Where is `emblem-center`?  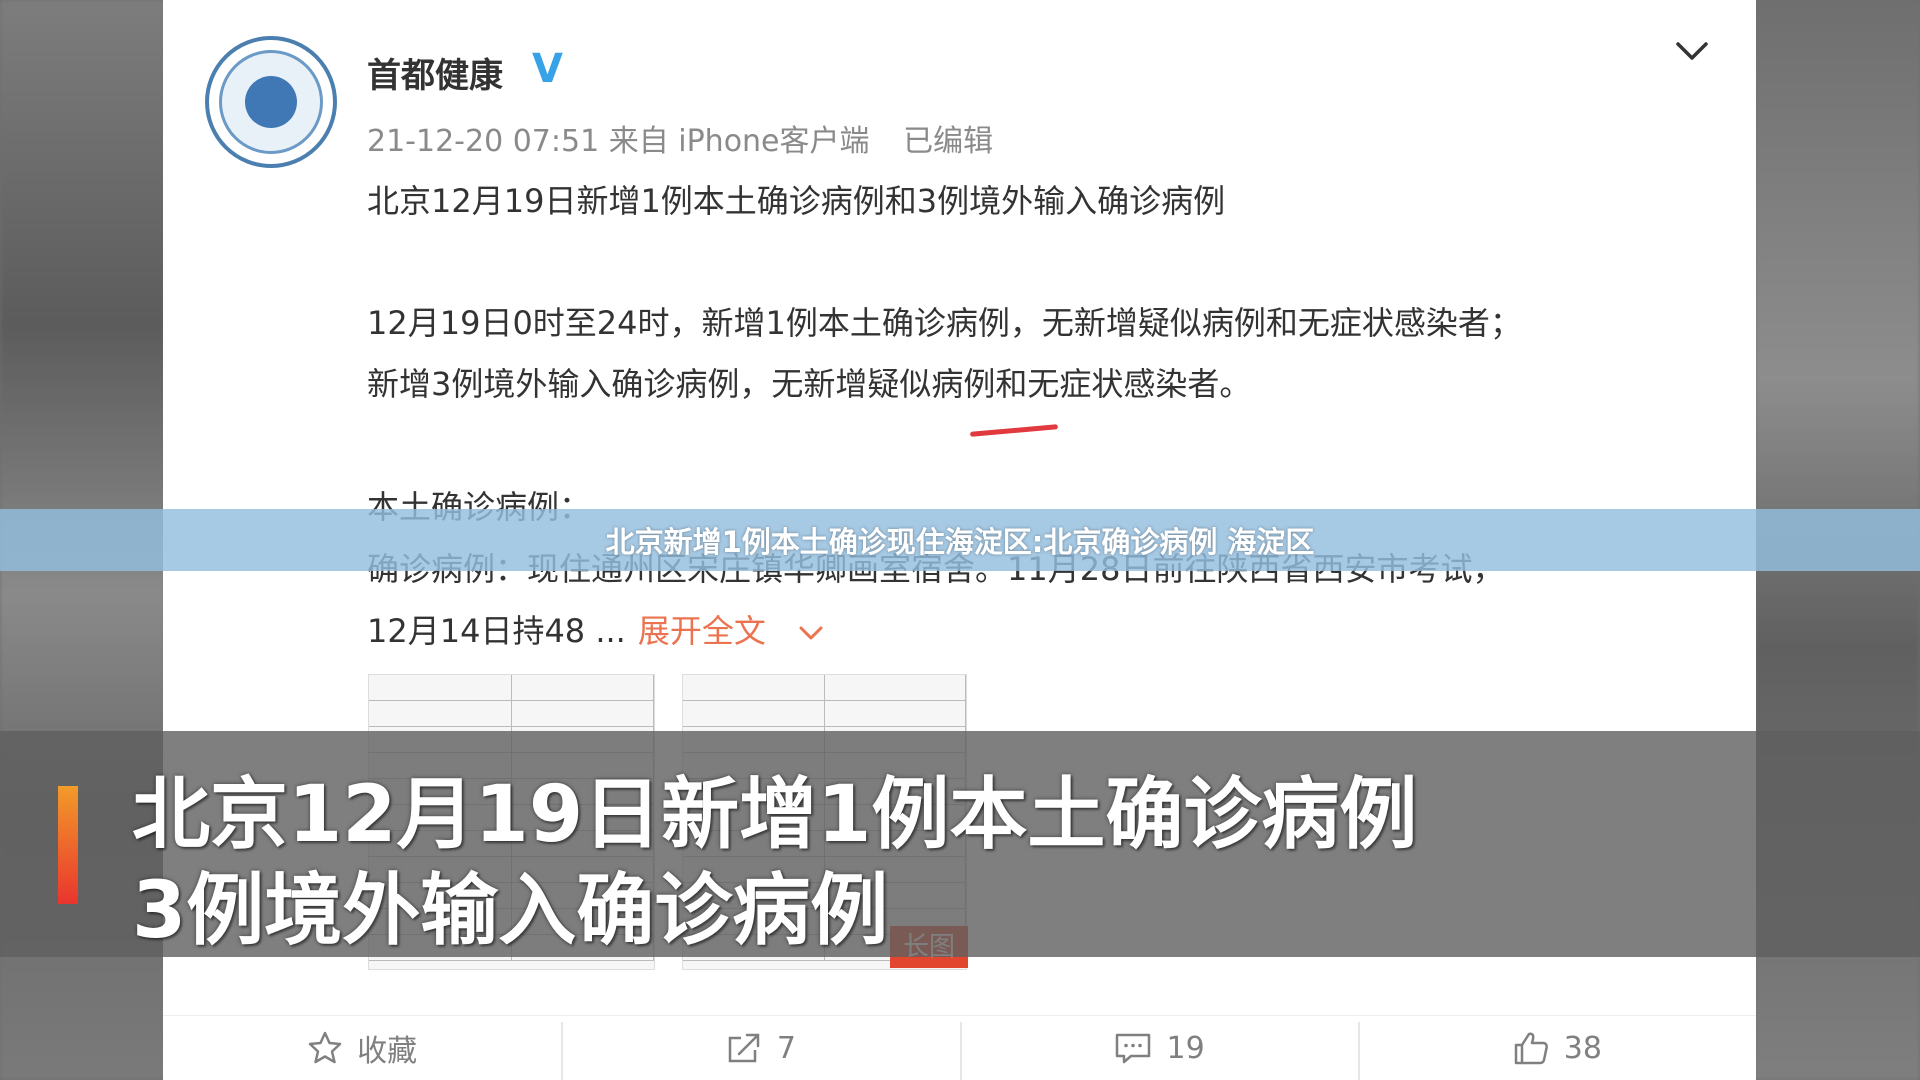 emblem-center is located at coordinates (271, 102).